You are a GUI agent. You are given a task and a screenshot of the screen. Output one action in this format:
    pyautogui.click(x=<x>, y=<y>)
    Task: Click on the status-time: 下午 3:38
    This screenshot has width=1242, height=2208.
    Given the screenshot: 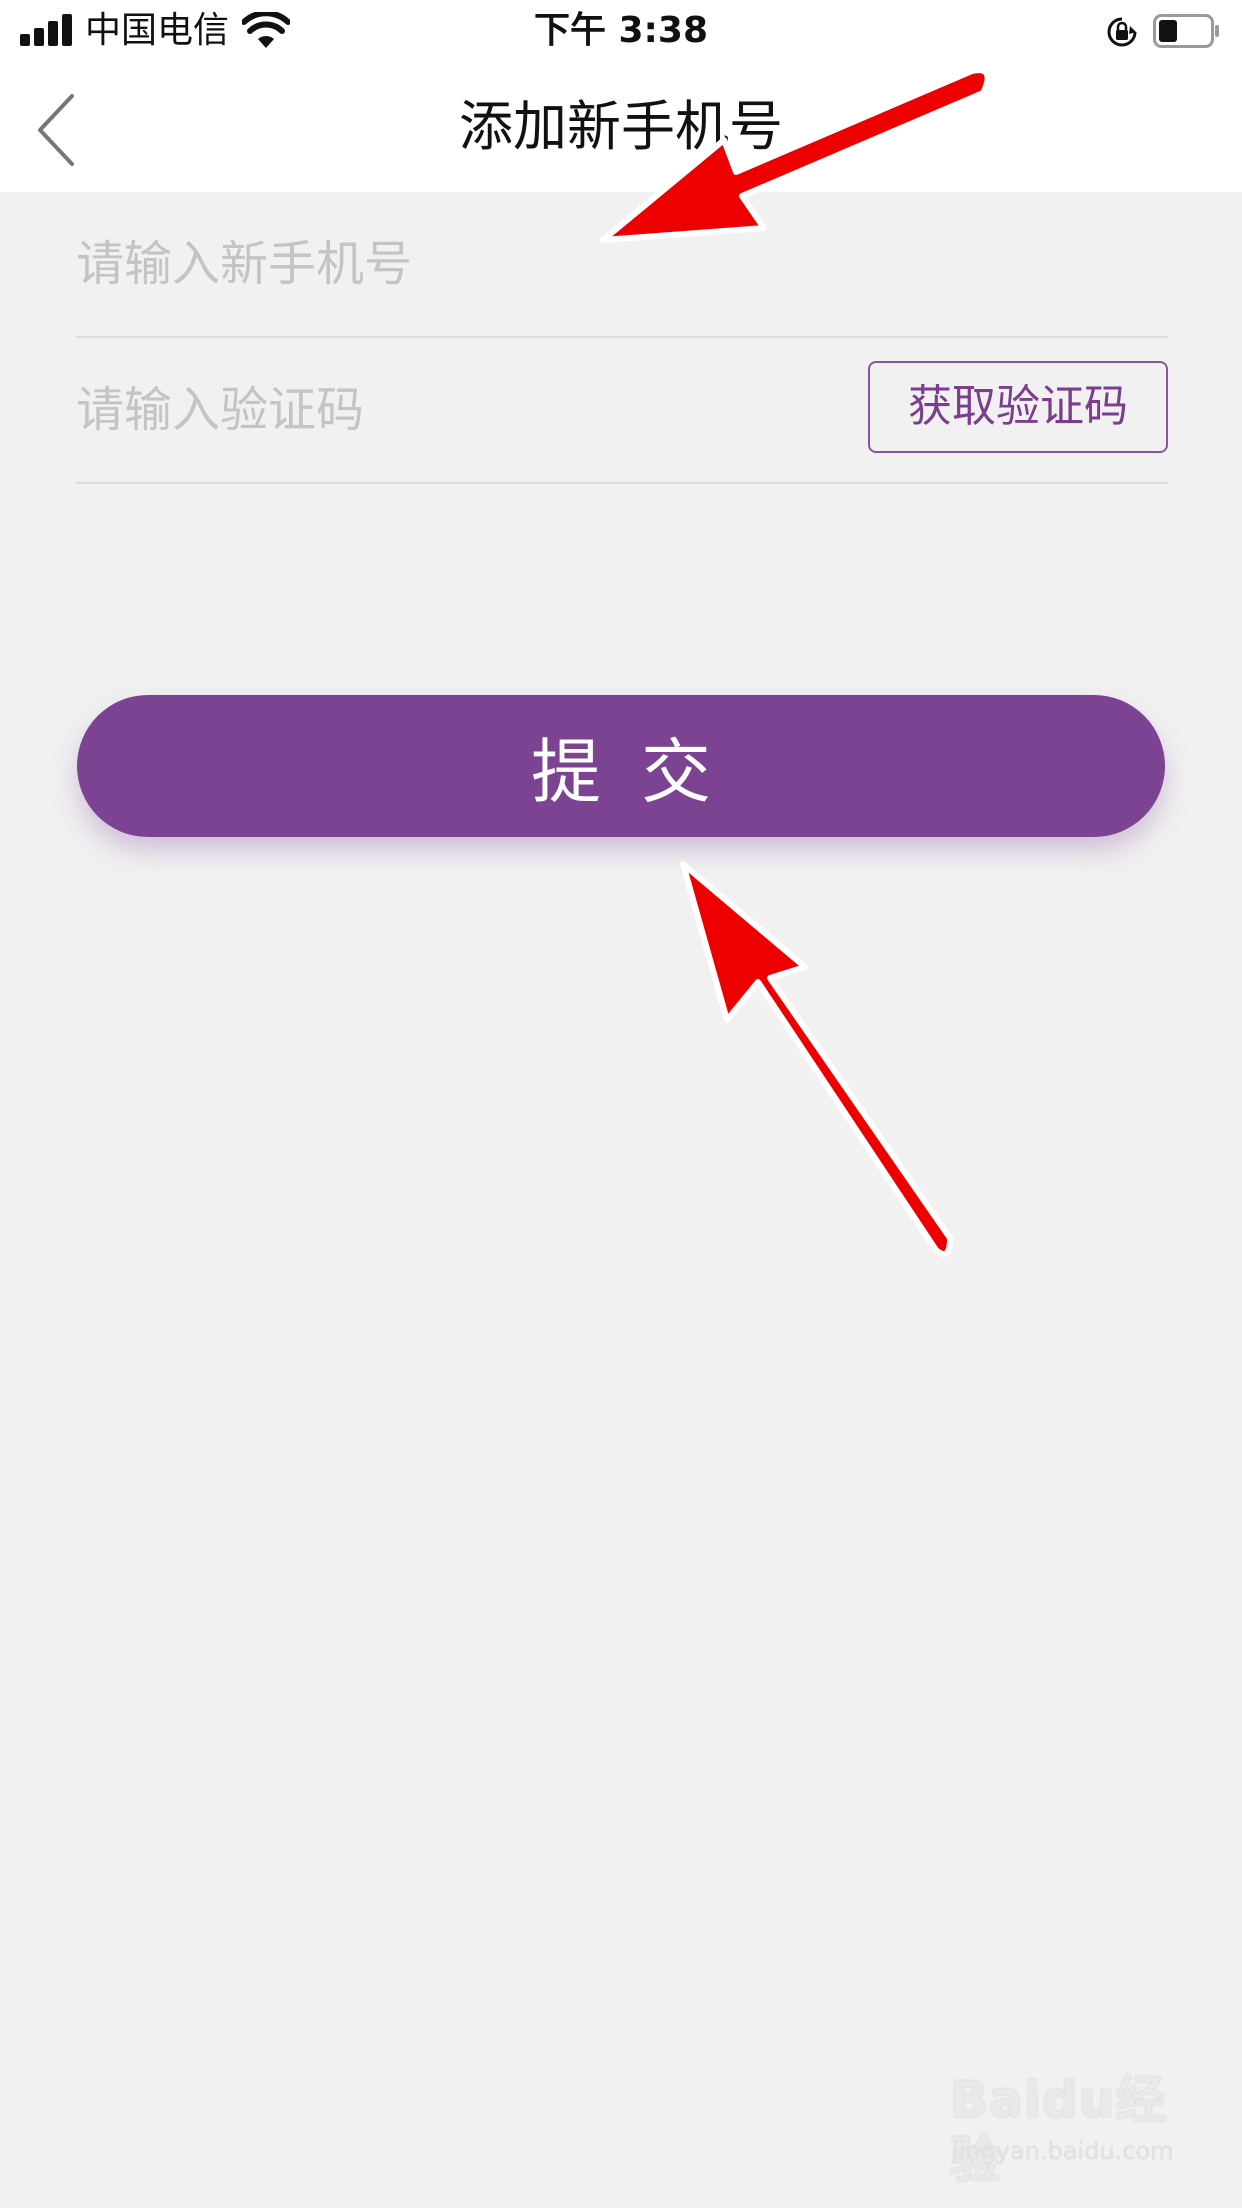 What is the action you would take?
    pyautogui.click(x=621, y=30)
    